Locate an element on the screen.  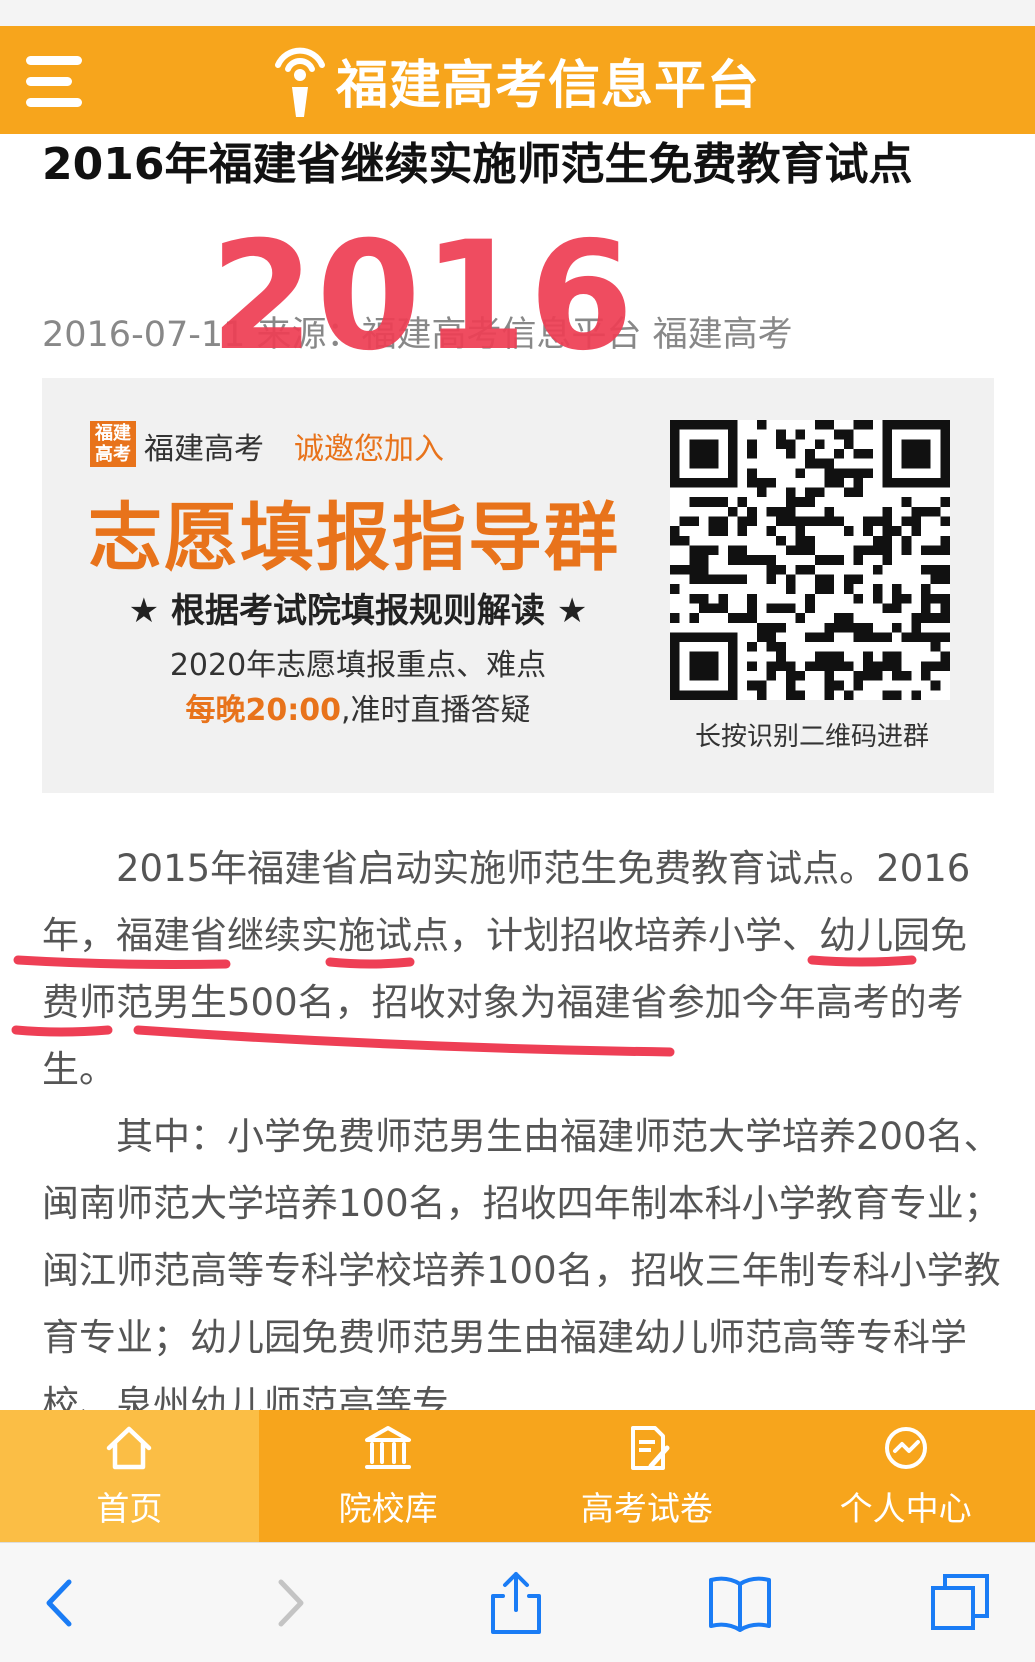
banner-line-topics: 2020年志愿填报重点、难点 is located at coordinates (358, 665).